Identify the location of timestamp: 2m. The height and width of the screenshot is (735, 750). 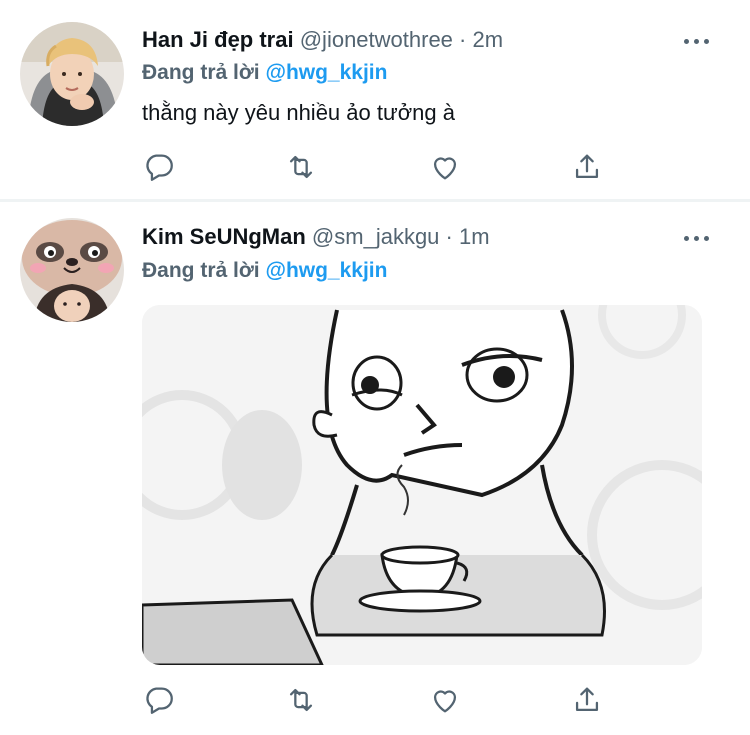
(488, 39).